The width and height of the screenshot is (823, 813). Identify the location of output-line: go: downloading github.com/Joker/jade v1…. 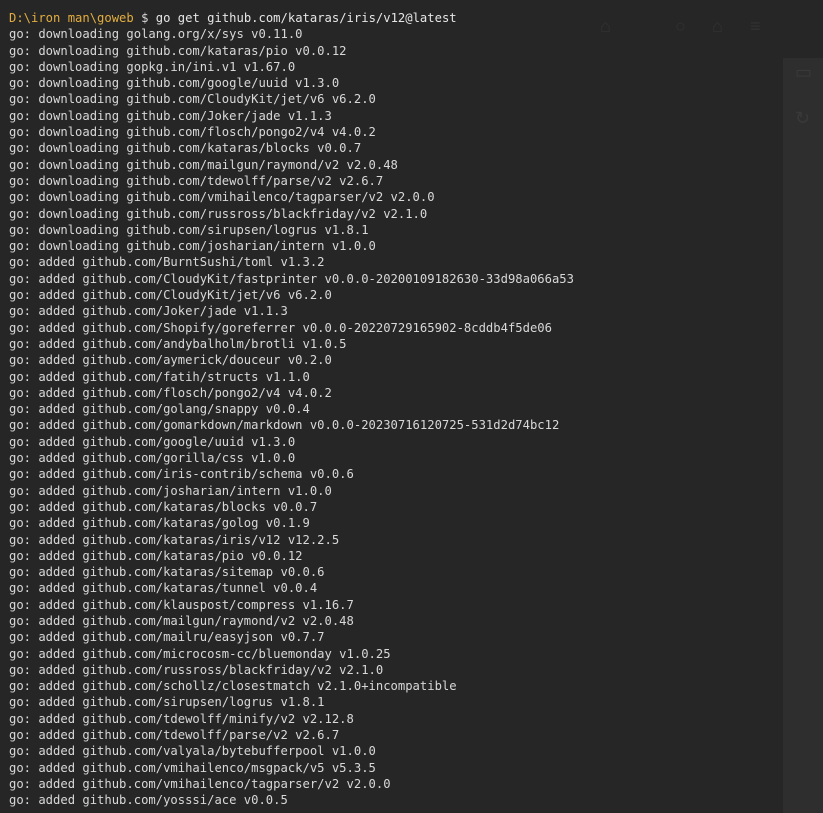
(170, 115).